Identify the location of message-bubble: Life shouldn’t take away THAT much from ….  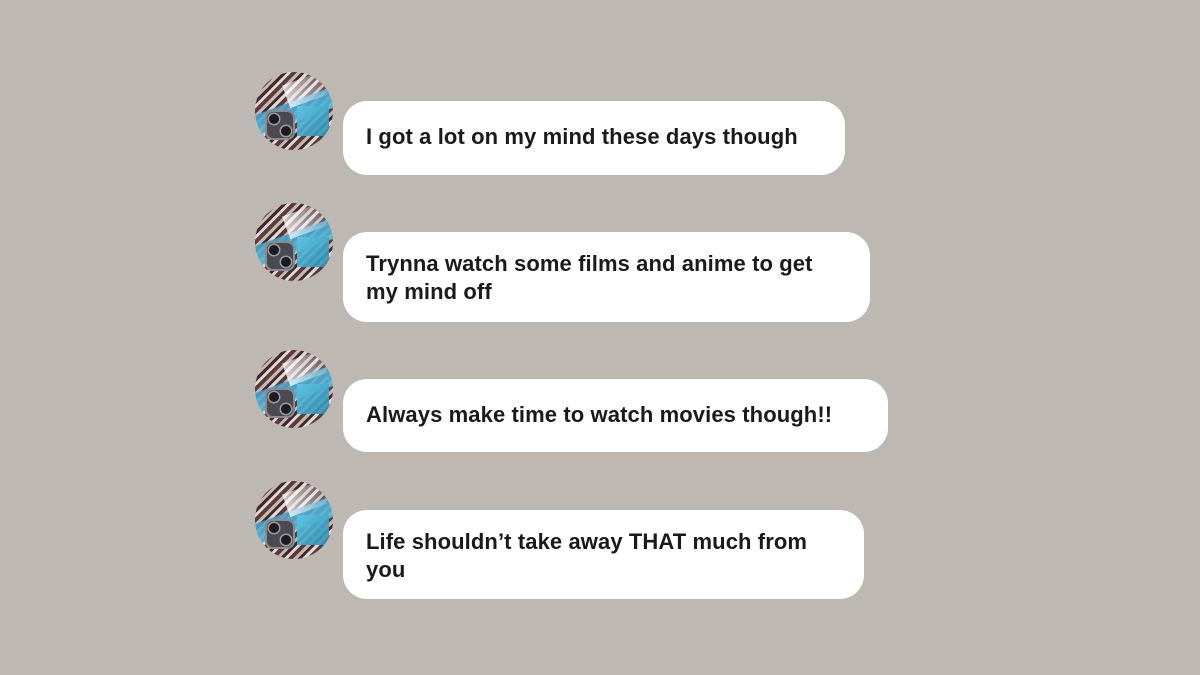
(603, 554).